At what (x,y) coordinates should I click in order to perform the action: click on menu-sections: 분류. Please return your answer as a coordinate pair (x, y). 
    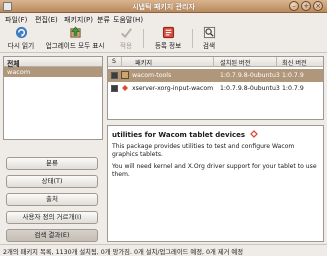
    Looking at the image, I should click on (103, 20).